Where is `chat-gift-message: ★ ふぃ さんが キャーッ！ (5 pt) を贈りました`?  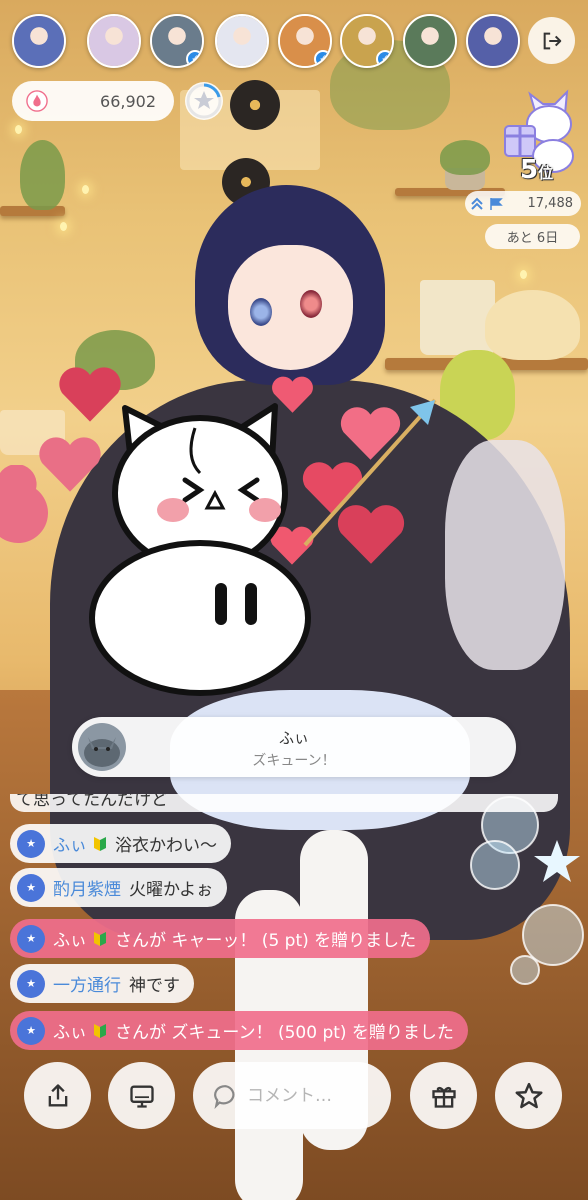 chat-gift-message: ★ ふぃ さんが キャーッ！ (5 pt) を贈りました is located at coordinates (220, 938).